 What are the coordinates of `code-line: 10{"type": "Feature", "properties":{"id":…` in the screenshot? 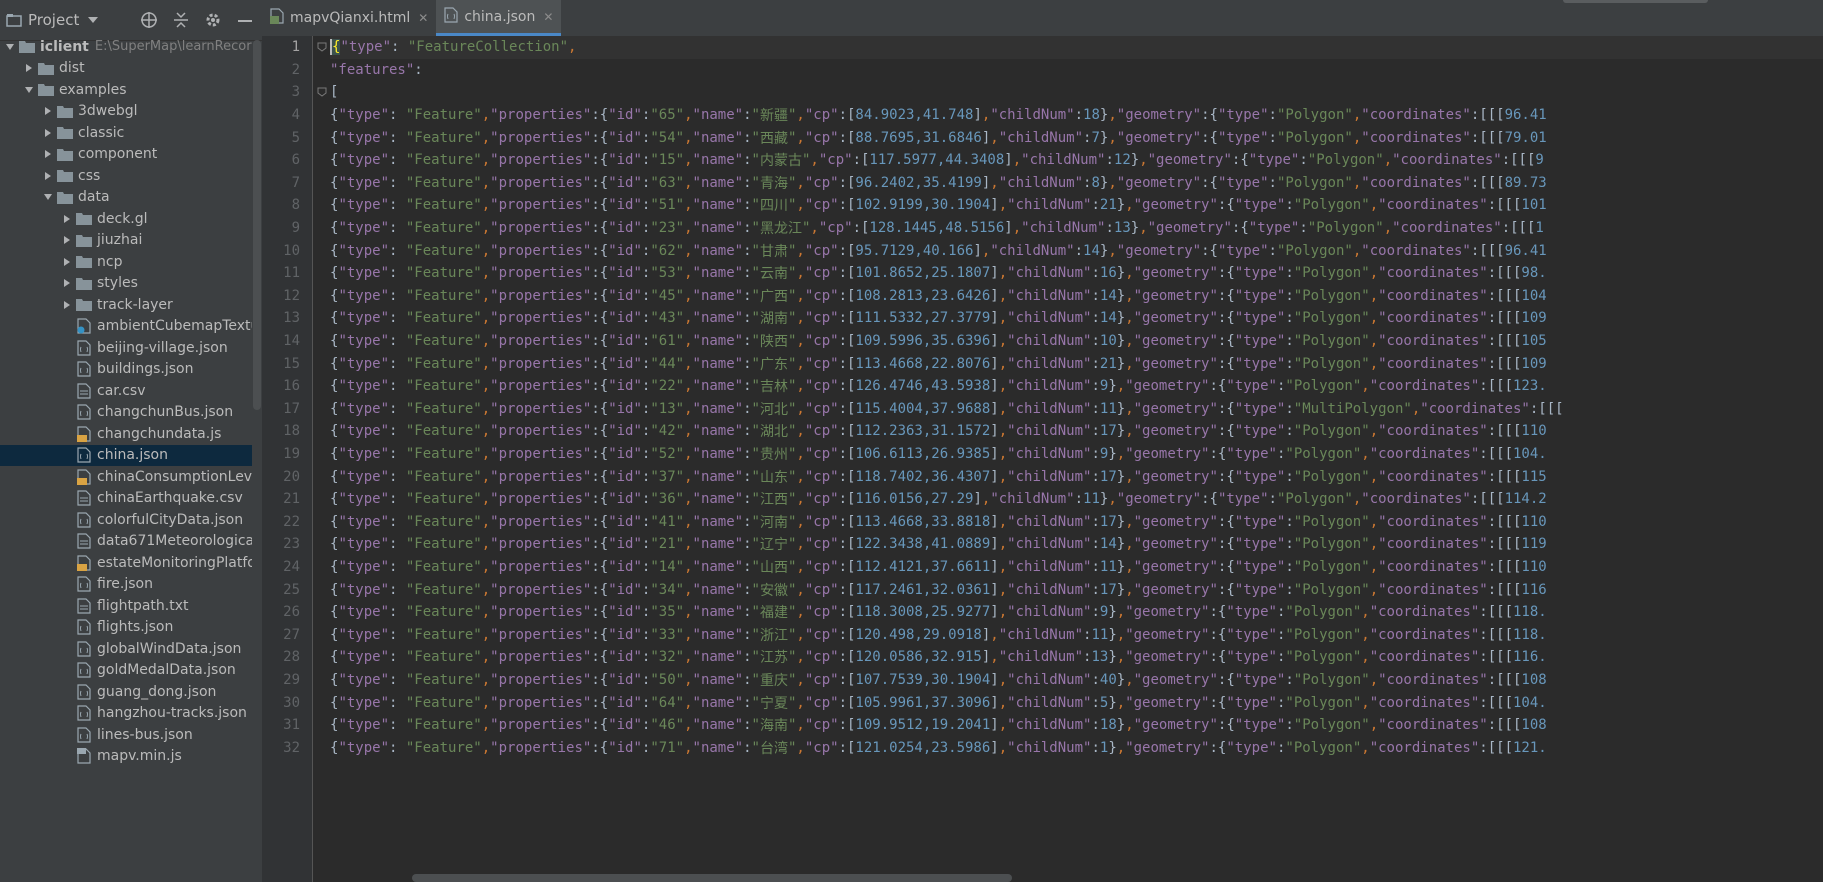 It's located at (915, 251).